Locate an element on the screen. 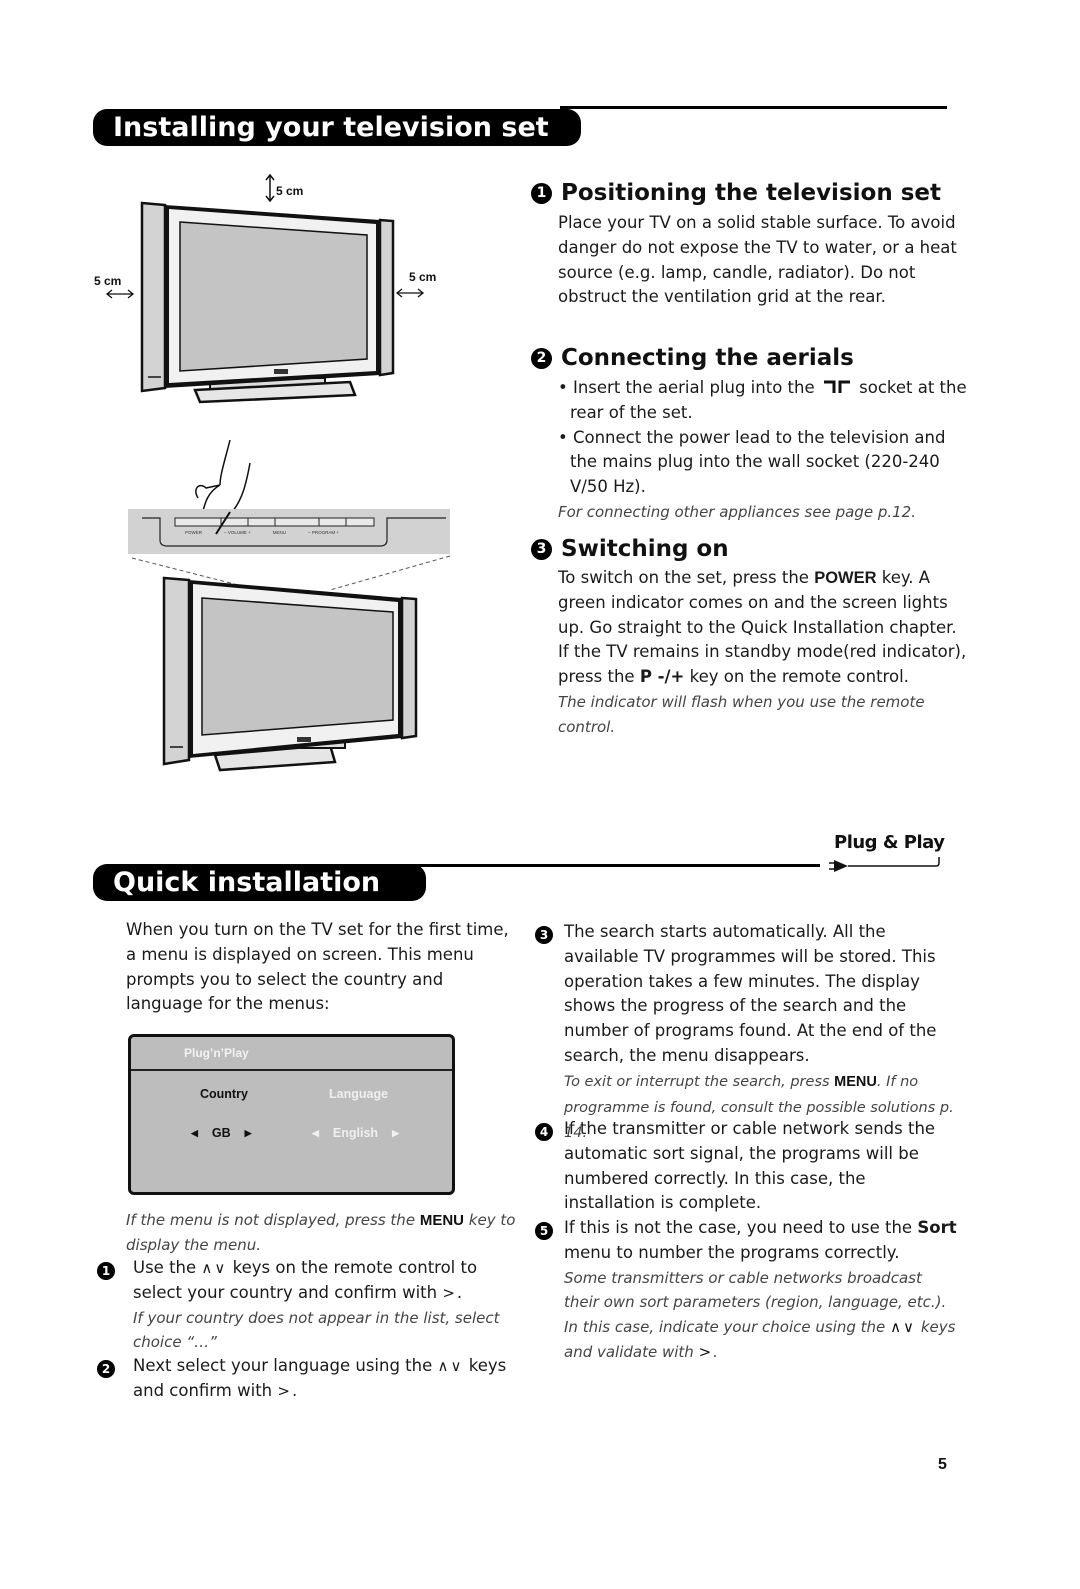 The image size is (1080, 1589). heading-text: Positioning the television set is located at coordinates (751, 193).